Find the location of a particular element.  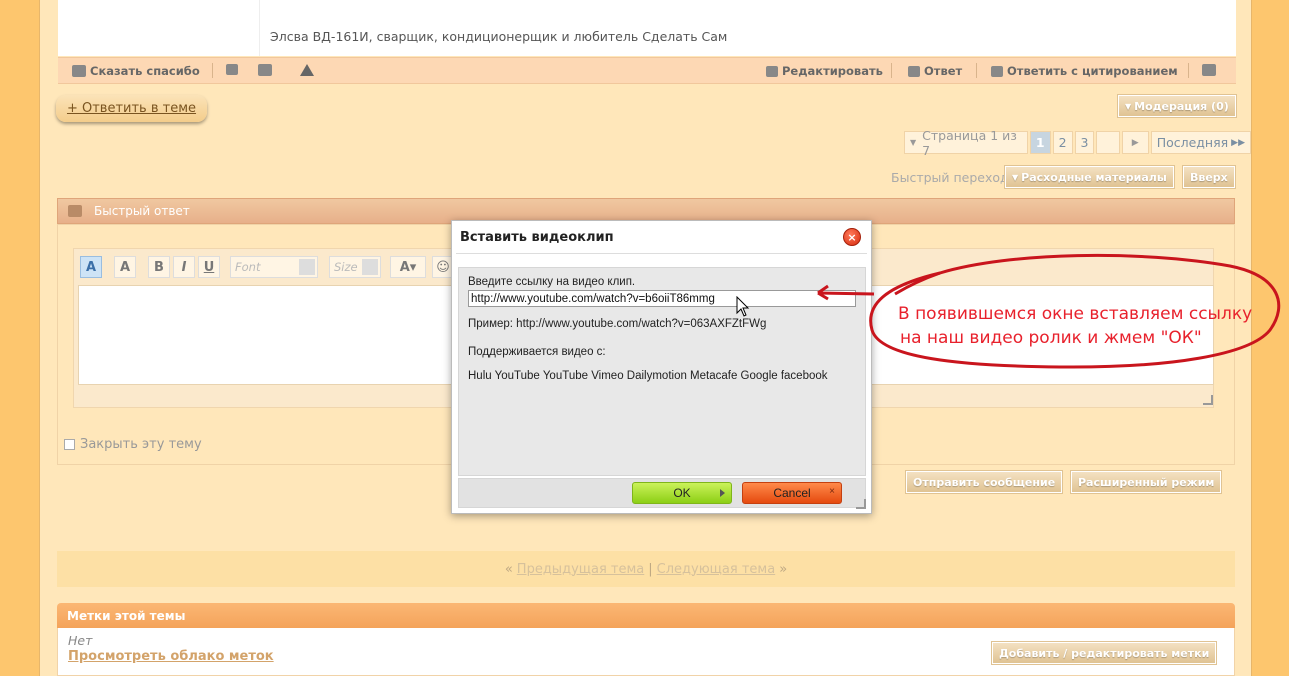

top-button: Вверх is located at coordinates (1209, 177).